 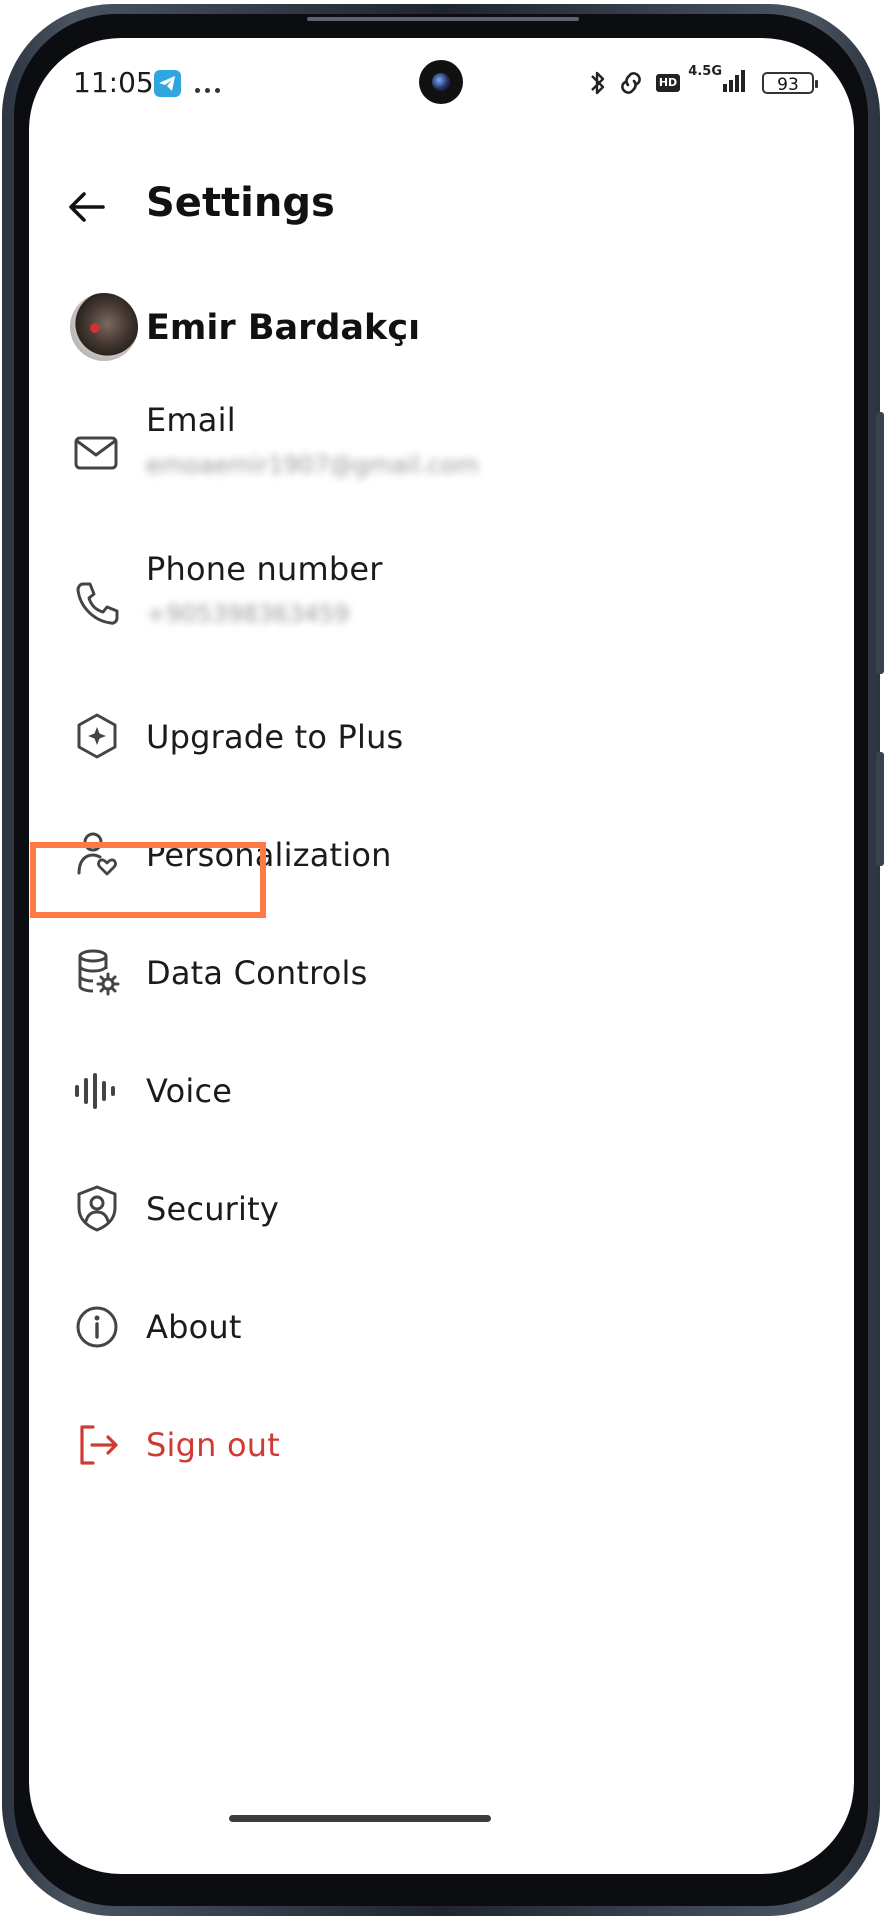 I want to click on security-label: Security, so click(x=213, y=1209).